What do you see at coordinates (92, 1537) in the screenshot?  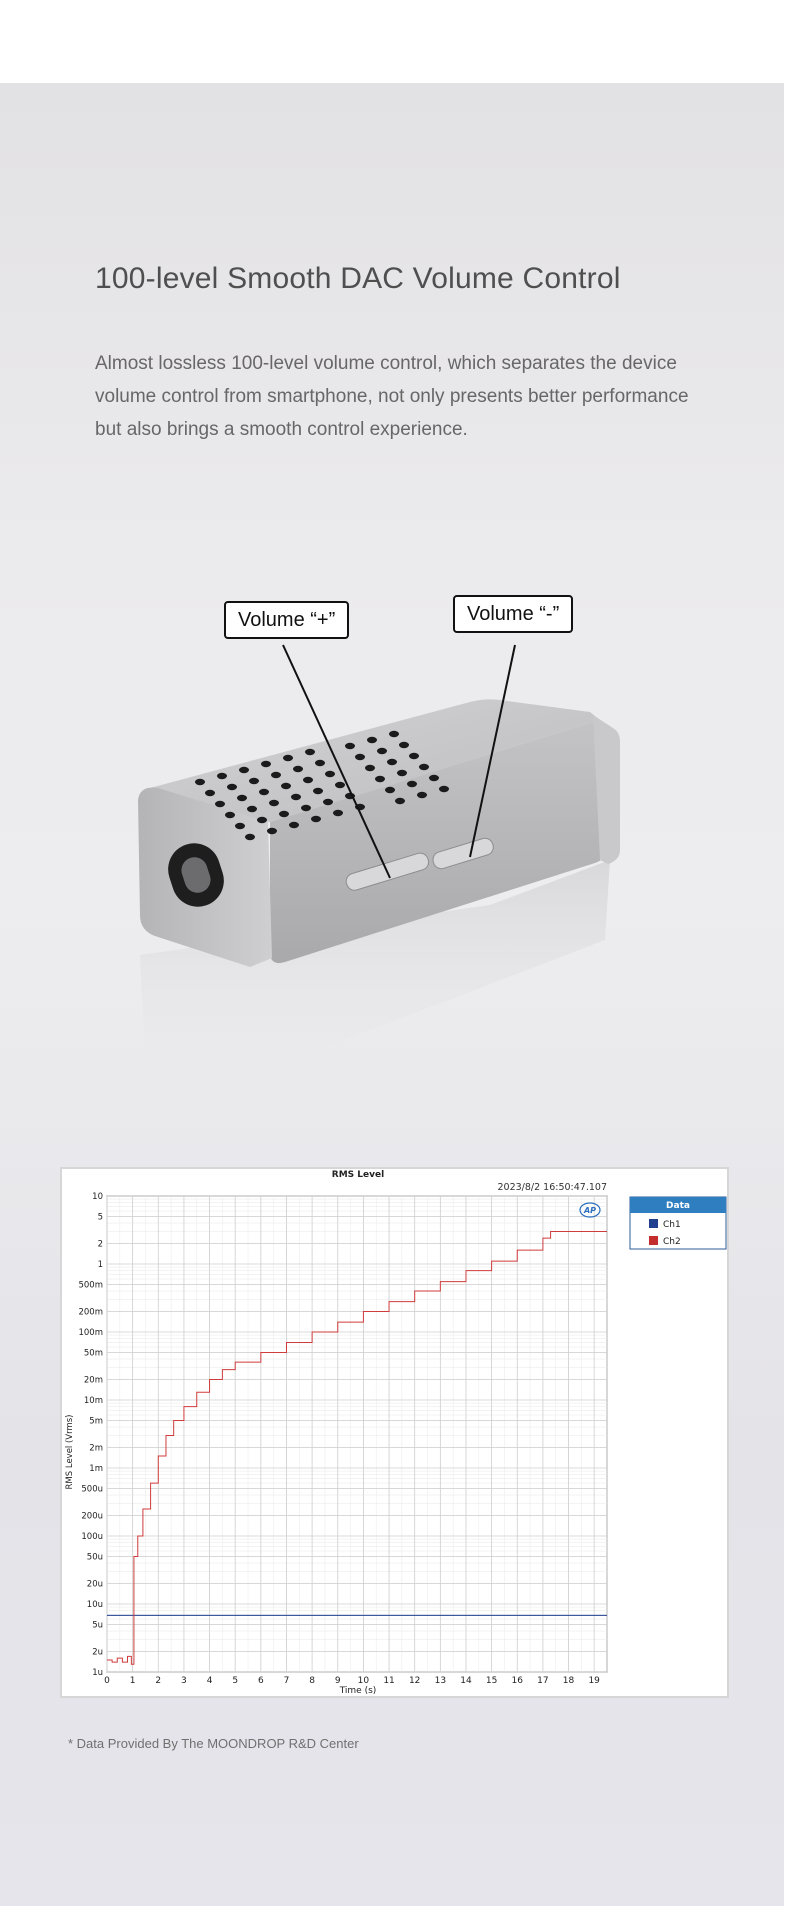 I see `y-tick-label: 100u` at bounding box center [92, 1537].